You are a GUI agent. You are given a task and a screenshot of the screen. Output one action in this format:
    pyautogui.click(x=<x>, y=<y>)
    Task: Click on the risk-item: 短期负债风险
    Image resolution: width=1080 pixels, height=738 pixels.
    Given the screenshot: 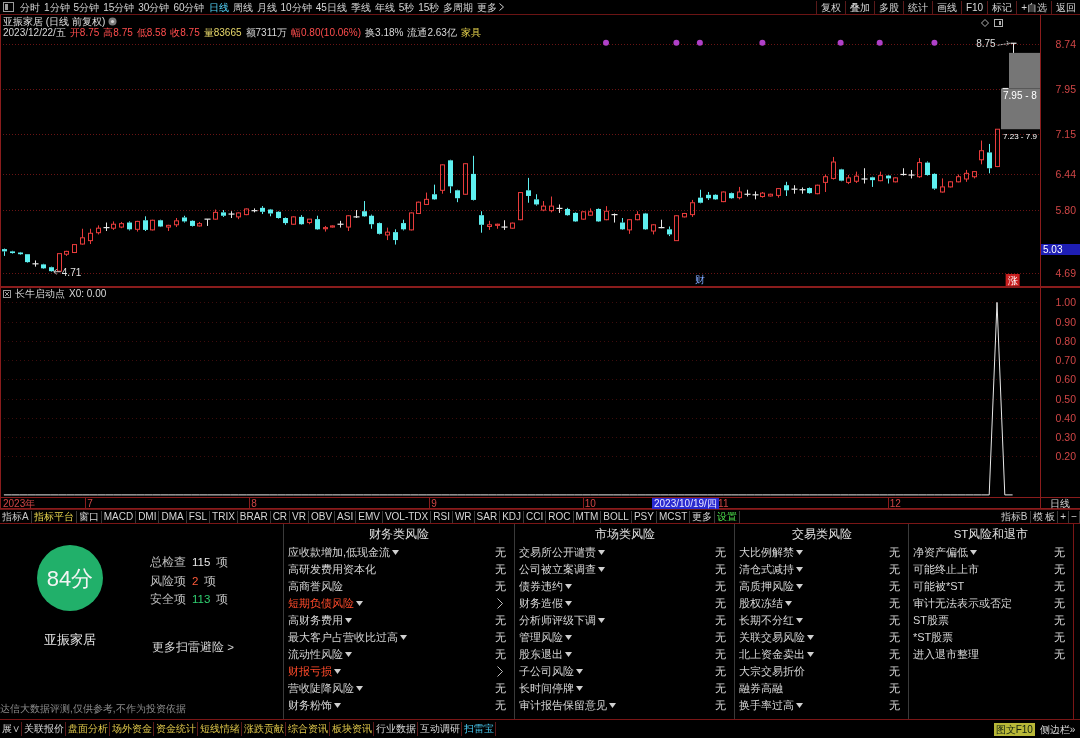 What is the action you would take?
    pyautogui.click(x=321, y=603)
    